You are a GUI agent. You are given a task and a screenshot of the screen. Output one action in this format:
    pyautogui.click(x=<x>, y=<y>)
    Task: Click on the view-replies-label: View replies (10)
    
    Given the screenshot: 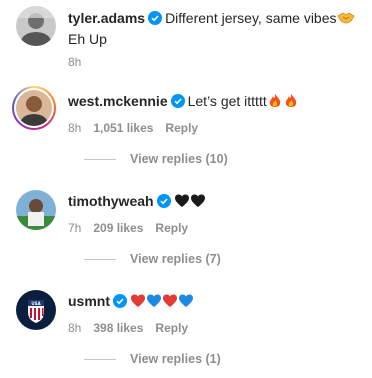 What is the action you would take?
    pyautogui.click(x=179, y=159)
    